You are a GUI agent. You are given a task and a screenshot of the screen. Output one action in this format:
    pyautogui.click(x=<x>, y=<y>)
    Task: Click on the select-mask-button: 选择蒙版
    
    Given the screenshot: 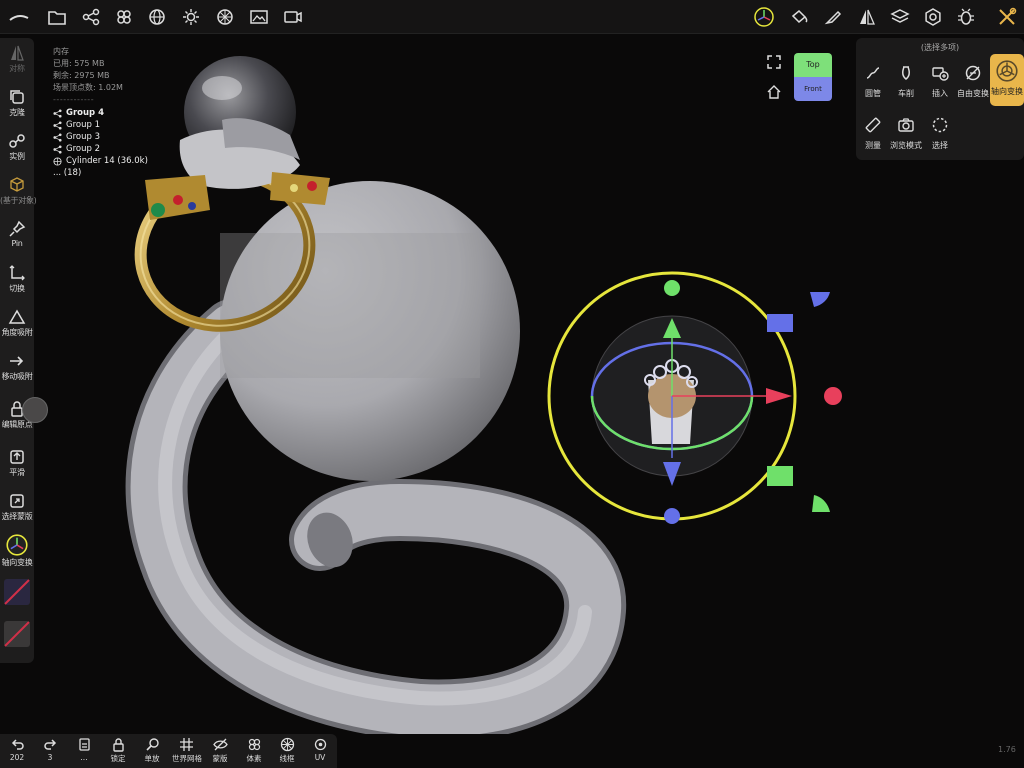 What is the action you would take?
    pyautogui.click(x=17, y=507)
    